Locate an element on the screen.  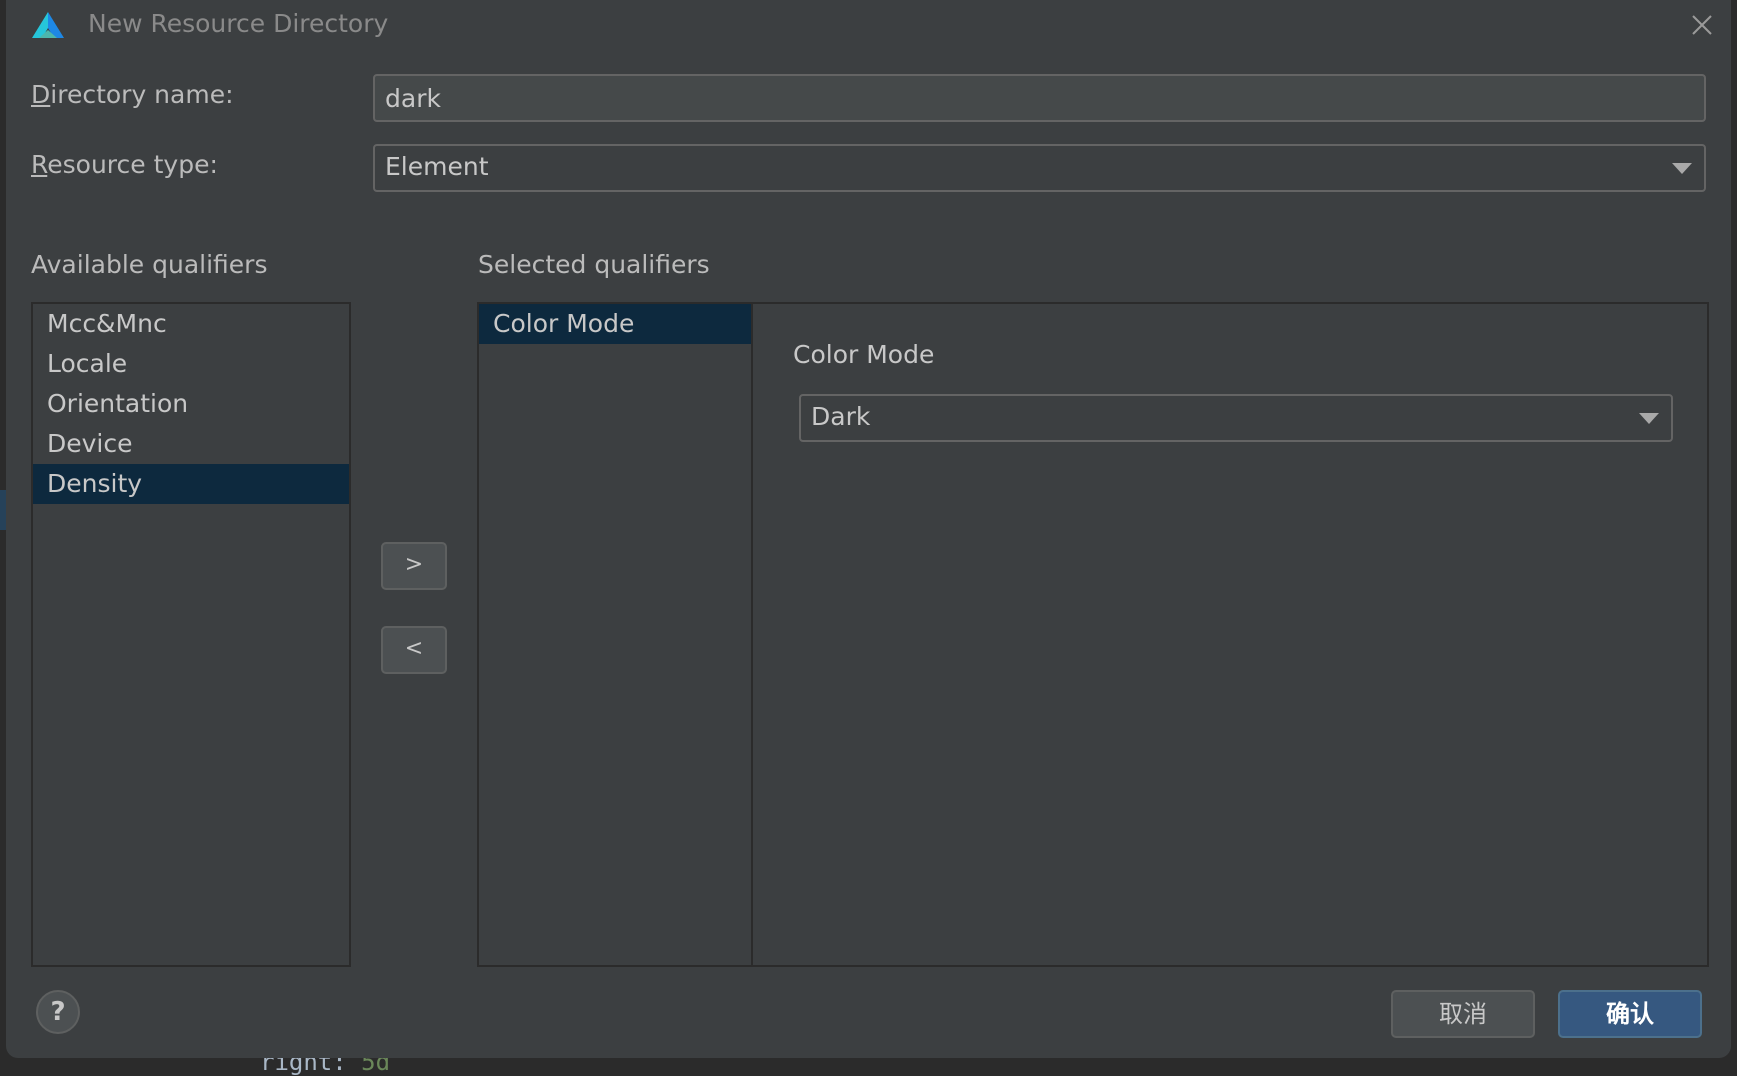
selected-qualifiers-label: Selected qualifiers is located at coordinates (594, 264).